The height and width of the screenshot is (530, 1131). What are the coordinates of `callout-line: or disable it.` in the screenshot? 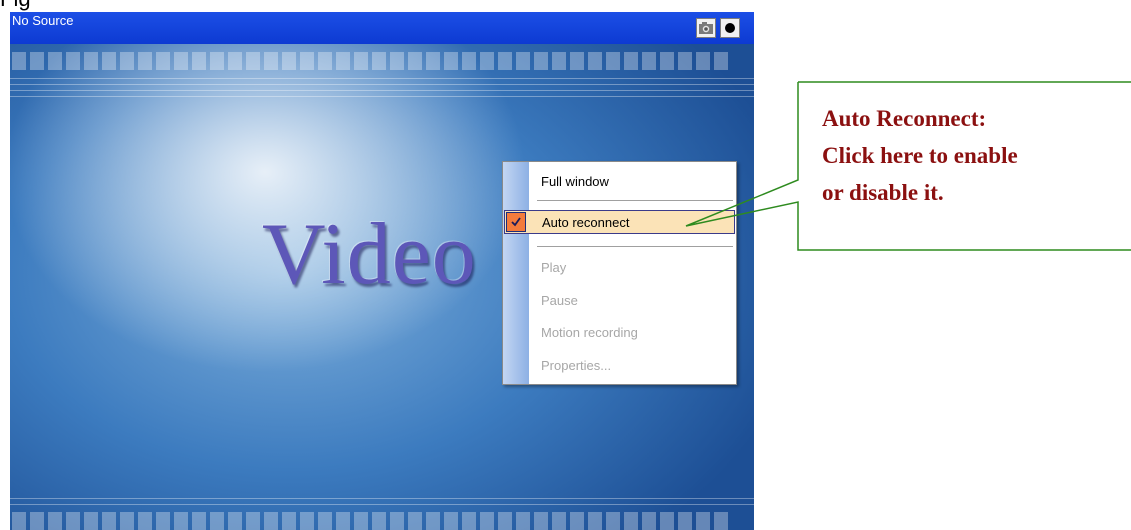 It's located at (883, 192).